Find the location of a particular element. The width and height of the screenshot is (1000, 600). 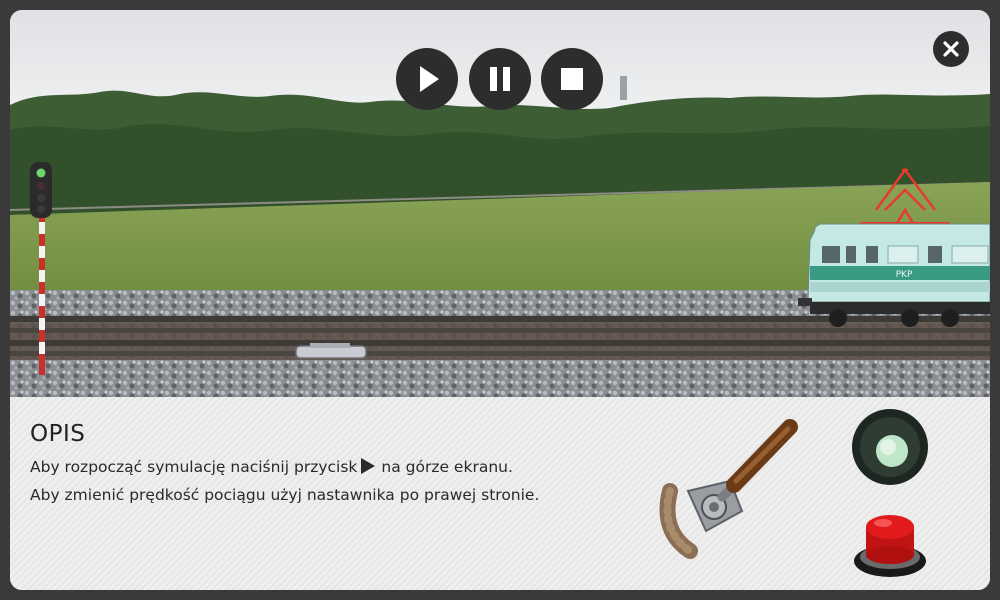

signal-green-light is located at coordinates (41, 173).